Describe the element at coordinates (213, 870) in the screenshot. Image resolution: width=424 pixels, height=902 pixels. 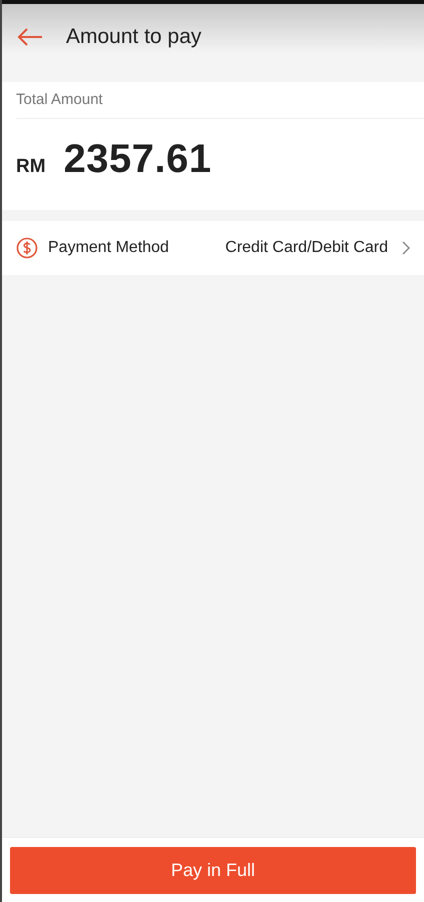
I see `pay-in-full-button: Pay in Full` at that location.